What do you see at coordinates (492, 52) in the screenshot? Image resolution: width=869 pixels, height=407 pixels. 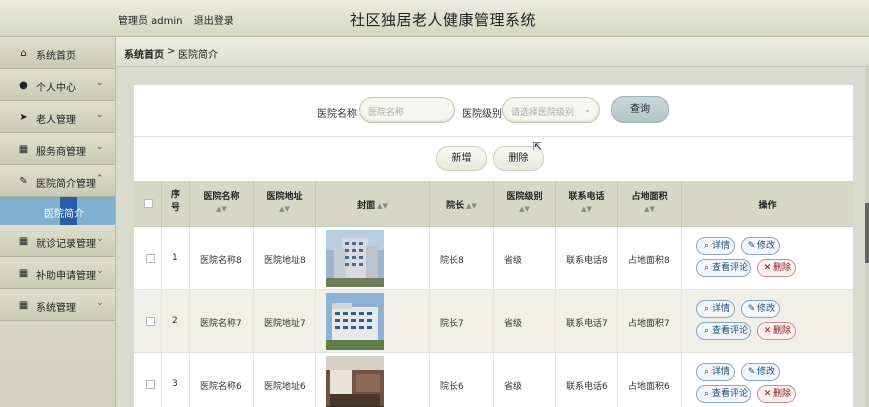 I see `breadcrumb: 系统首页 > 医院简介` at bounding box center [492, 52].